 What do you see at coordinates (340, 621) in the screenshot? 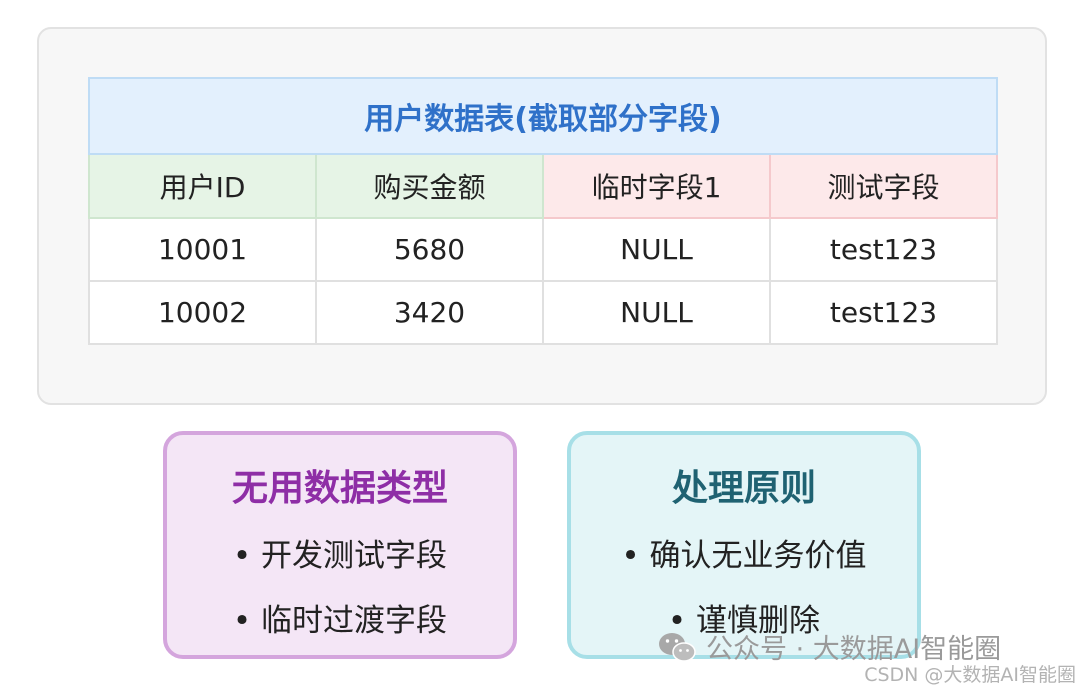
I see `list-item: • 临时过渡字段` at bounding box center [340, 621].